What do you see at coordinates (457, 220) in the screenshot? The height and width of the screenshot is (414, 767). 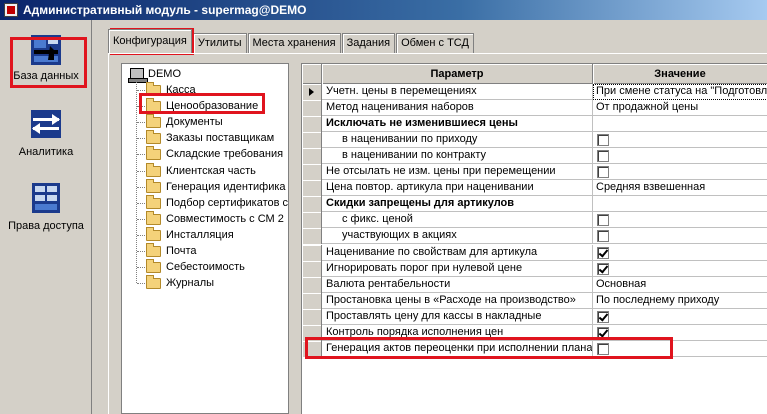 I see `grid-param-cell: с фикс. ценой` at bounding box center [457, 220].